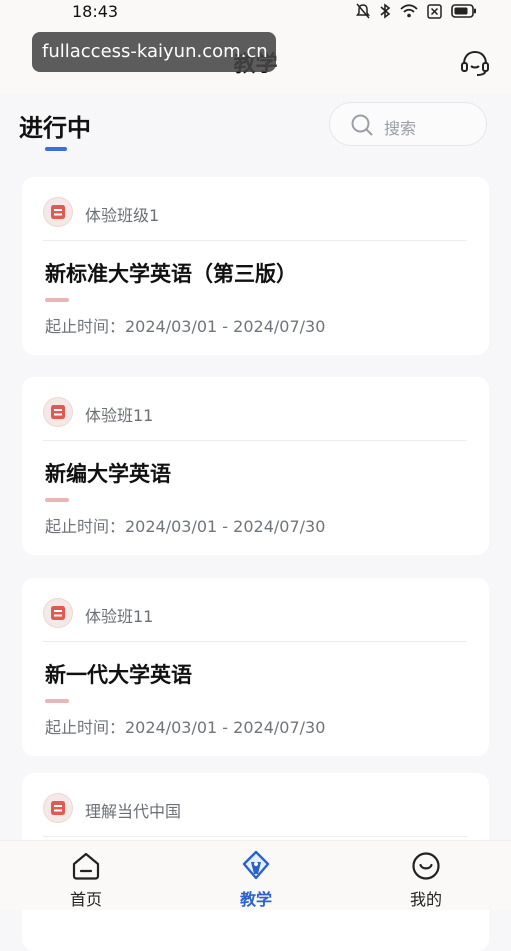 The image size is (511, 951). I want to click on status-bar: 18:43, so click(255, 12).